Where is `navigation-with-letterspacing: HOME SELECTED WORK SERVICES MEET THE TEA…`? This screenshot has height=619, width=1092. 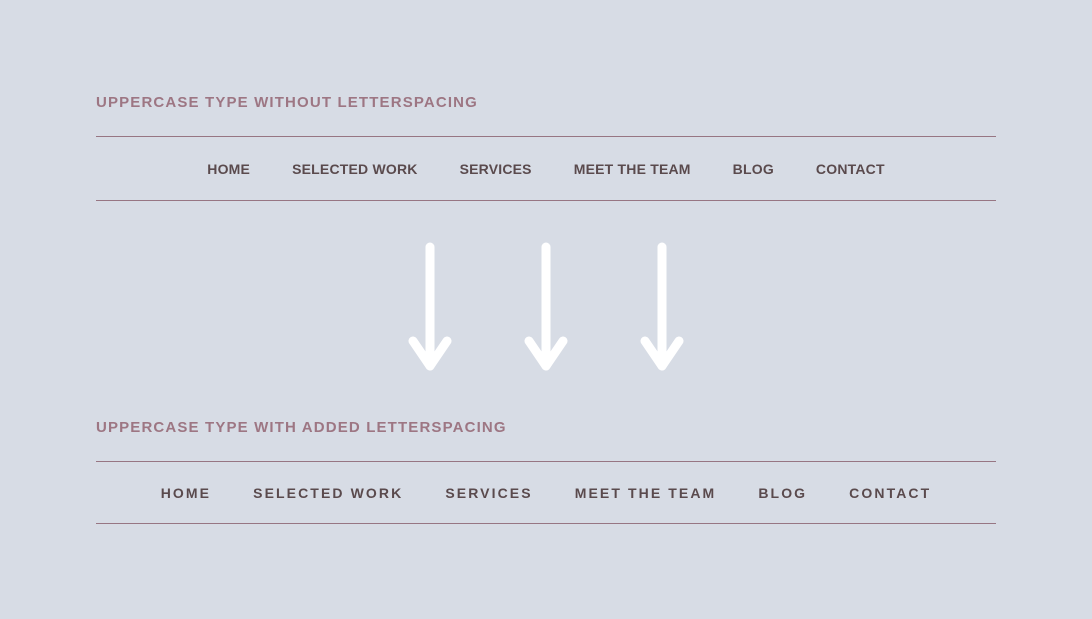
navigation-with-letterspacing: HOME SELECTED WORK SERVICES MEET THE TEA… is located at coordinates (546, 492).